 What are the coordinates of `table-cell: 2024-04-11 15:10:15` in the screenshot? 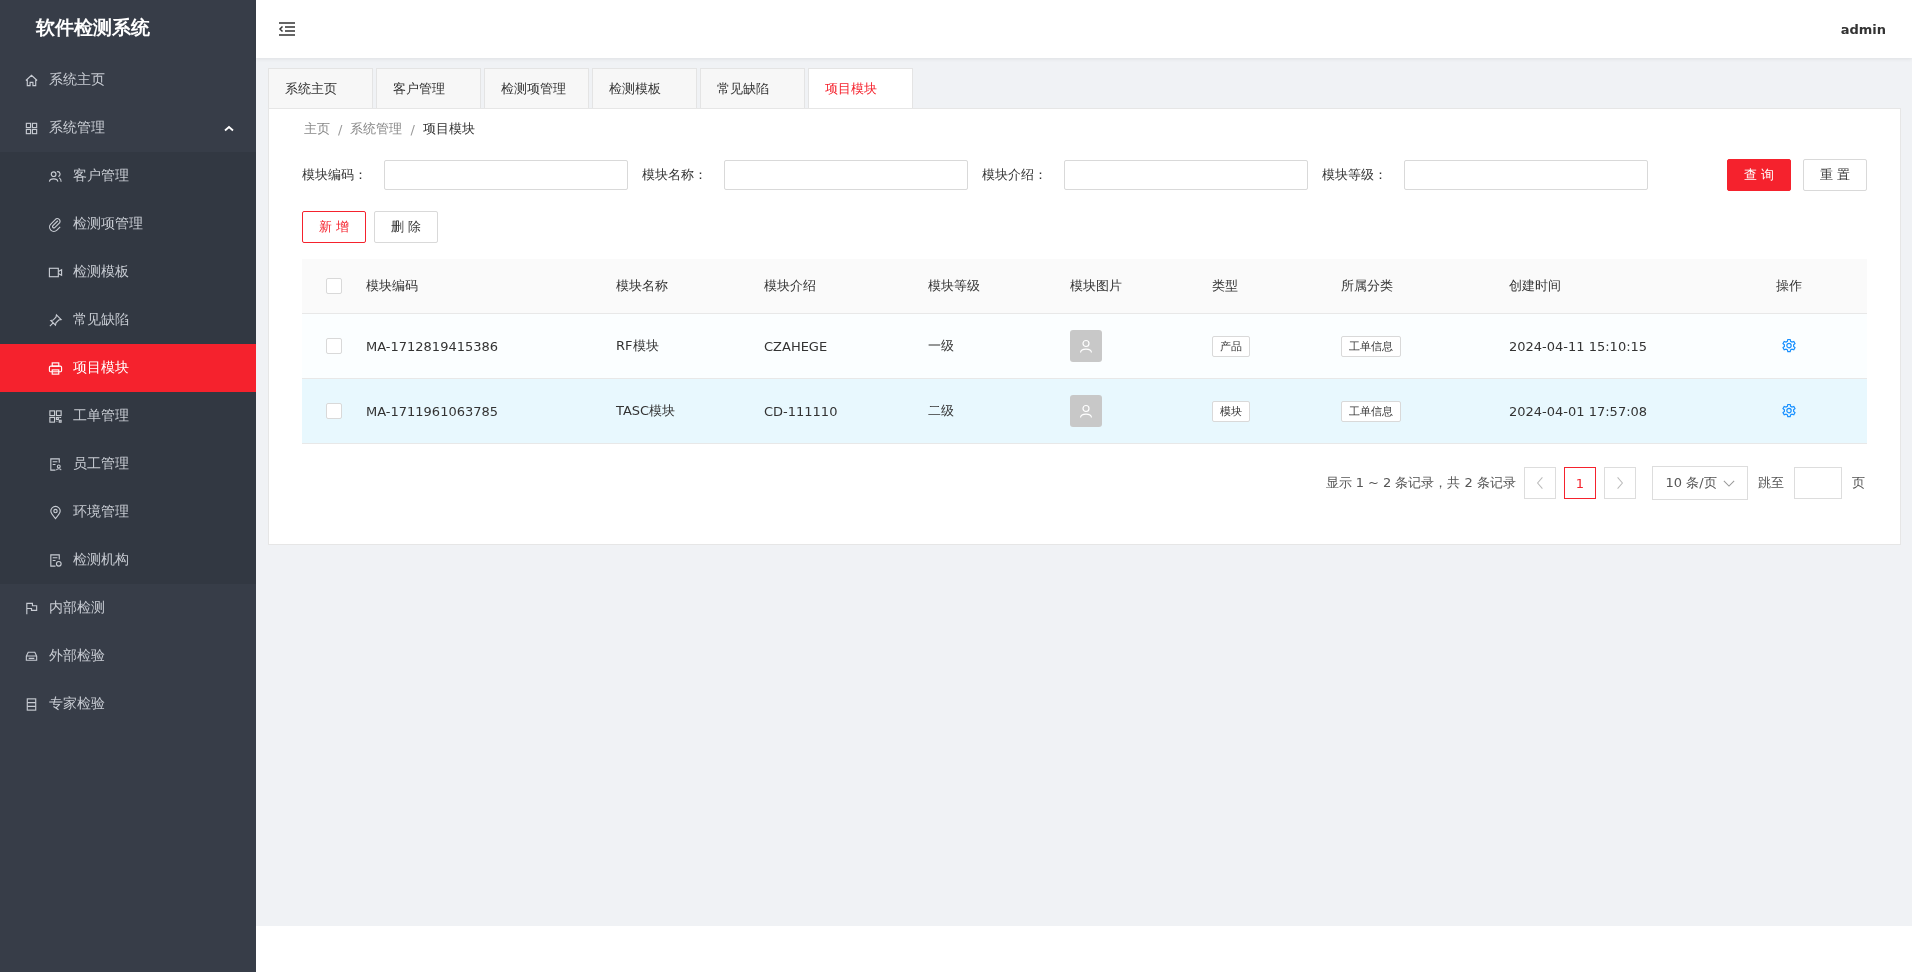 It's located at (1578, 346).